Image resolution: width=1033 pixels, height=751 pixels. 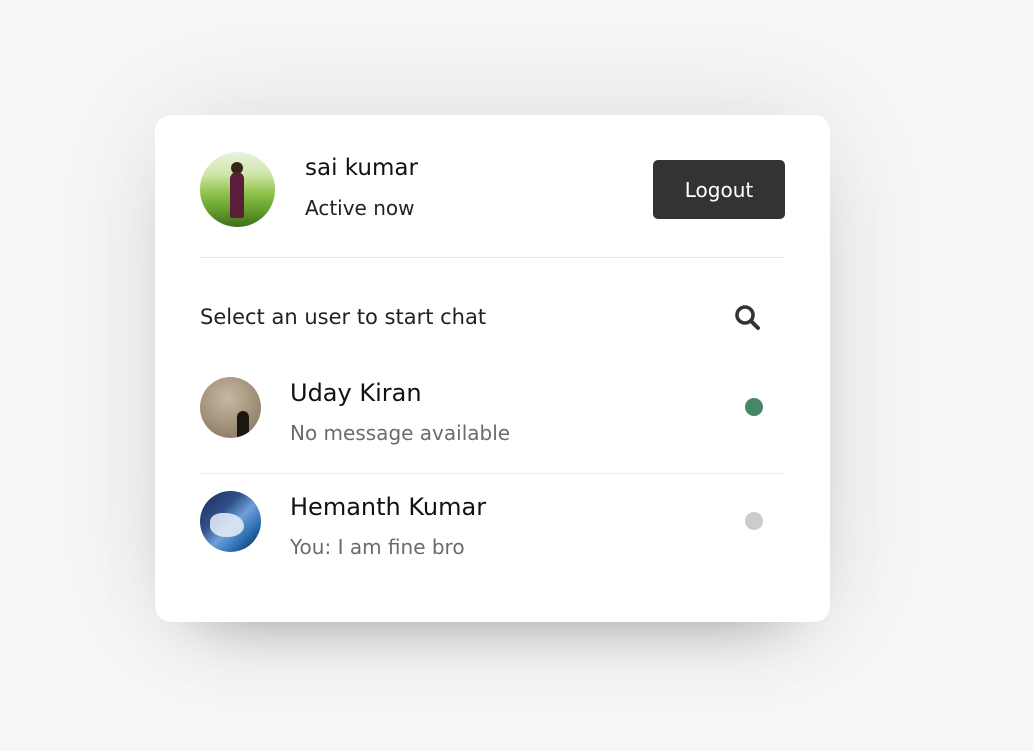 I want to click on current-user-avatar, so click(x=237, y=189).